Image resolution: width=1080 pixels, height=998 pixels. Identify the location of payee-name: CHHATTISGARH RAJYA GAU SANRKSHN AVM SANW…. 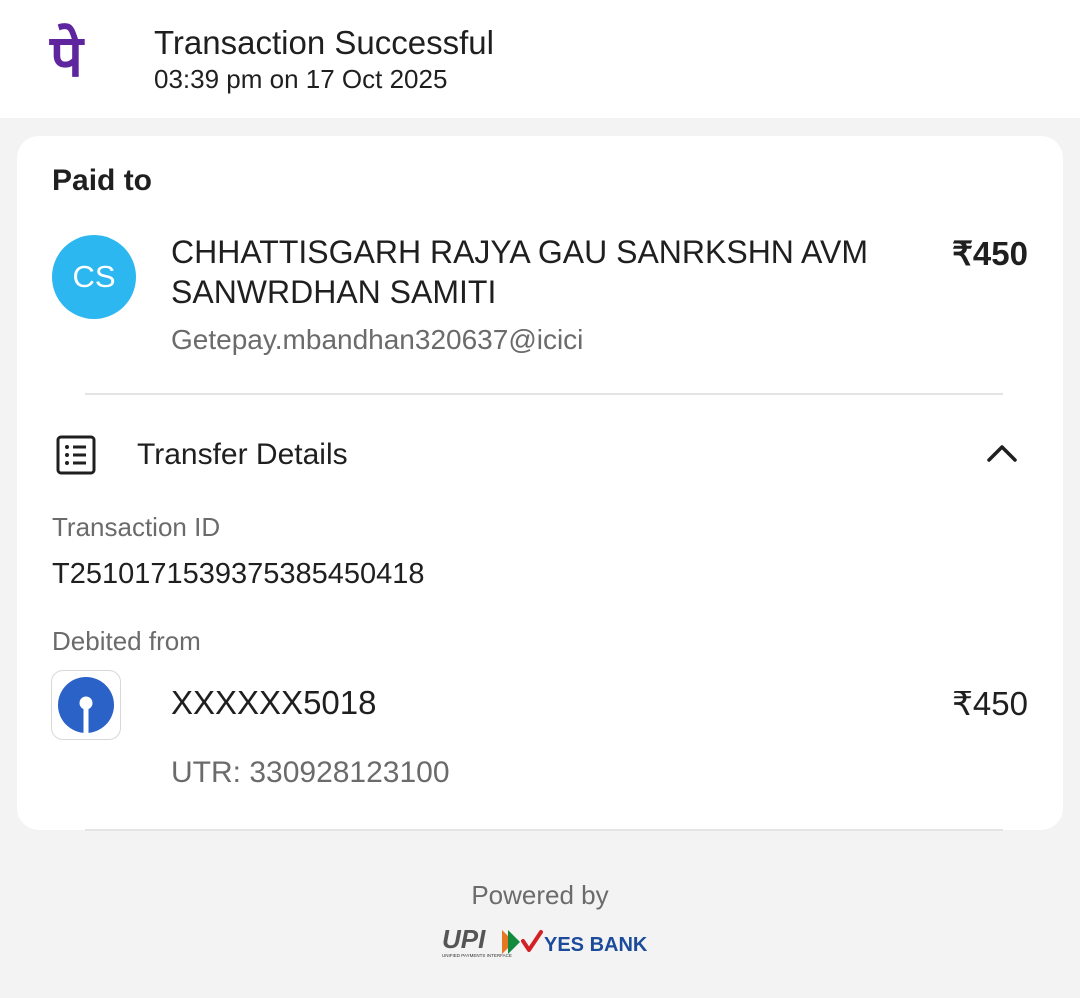
(519, 272).